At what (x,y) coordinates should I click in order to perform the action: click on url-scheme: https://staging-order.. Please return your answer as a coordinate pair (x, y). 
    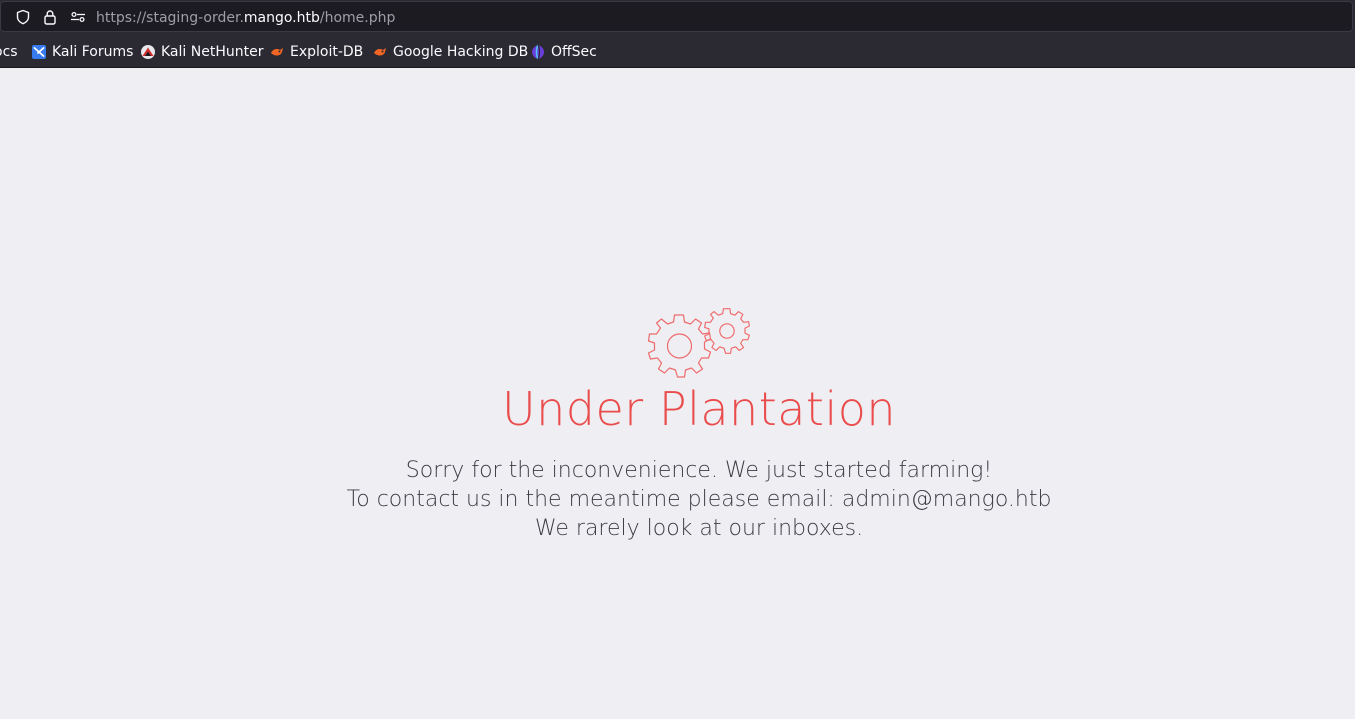
    Looking at the image, I should click on (170, 18).